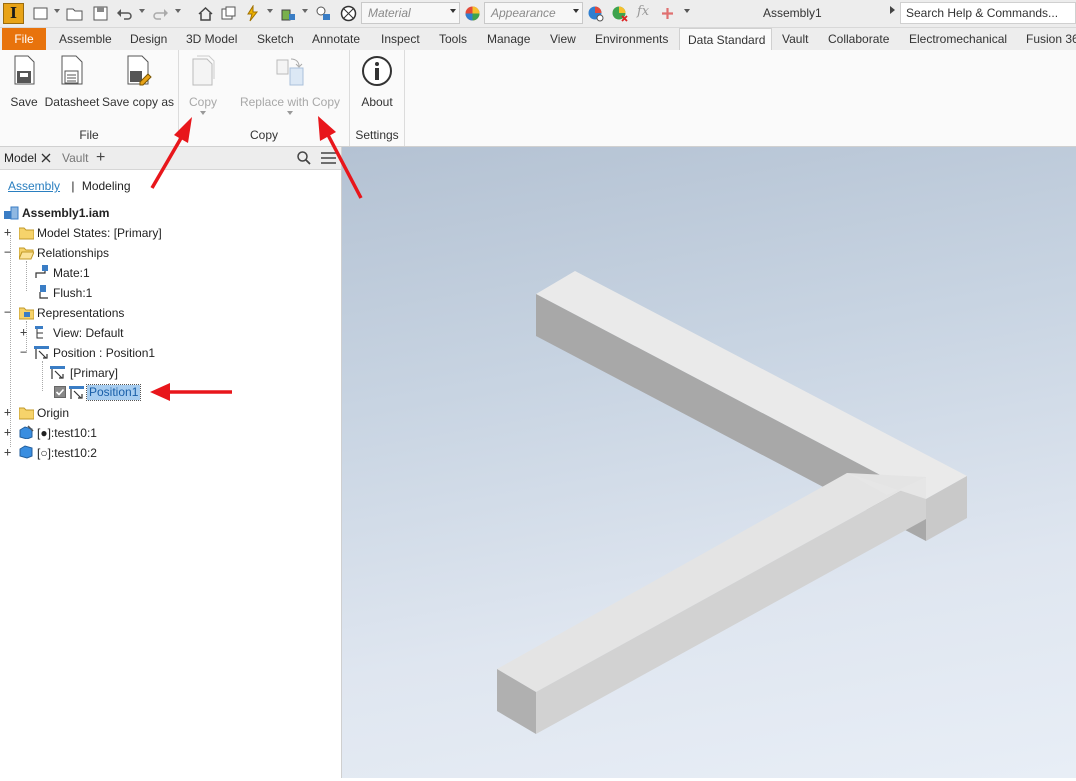  I want to click on appearance-wheel-icon, so click(472, 13).